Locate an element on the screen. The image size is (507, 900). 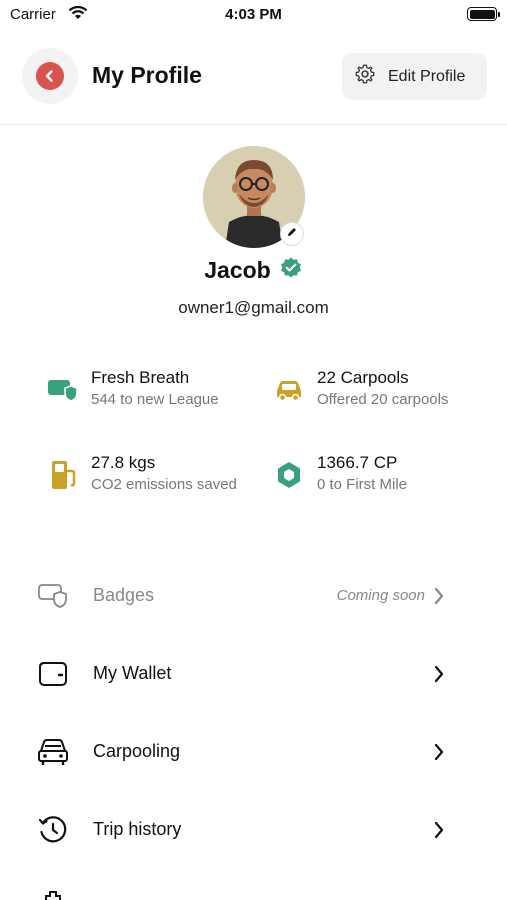
profile-name-row: Jacob is located at coordinates (253, 270).